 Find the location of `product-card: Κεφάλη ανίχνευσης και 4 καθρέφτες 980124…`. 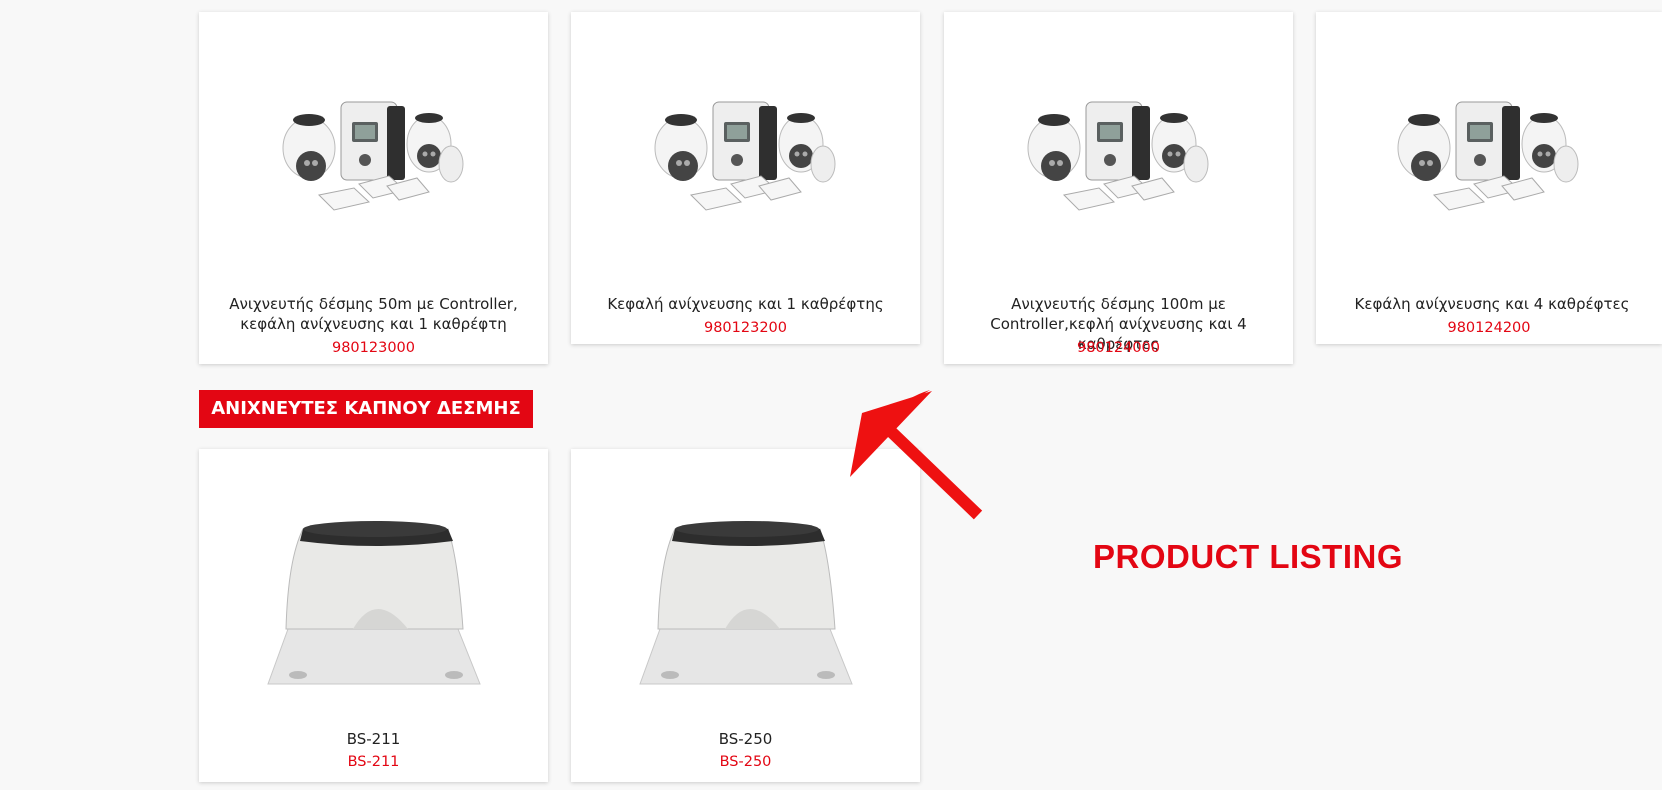

product-card: Κεφάλη ανίχνευσης και 4 καθρέφτες 980124… is located at coordinates (1489, 178).